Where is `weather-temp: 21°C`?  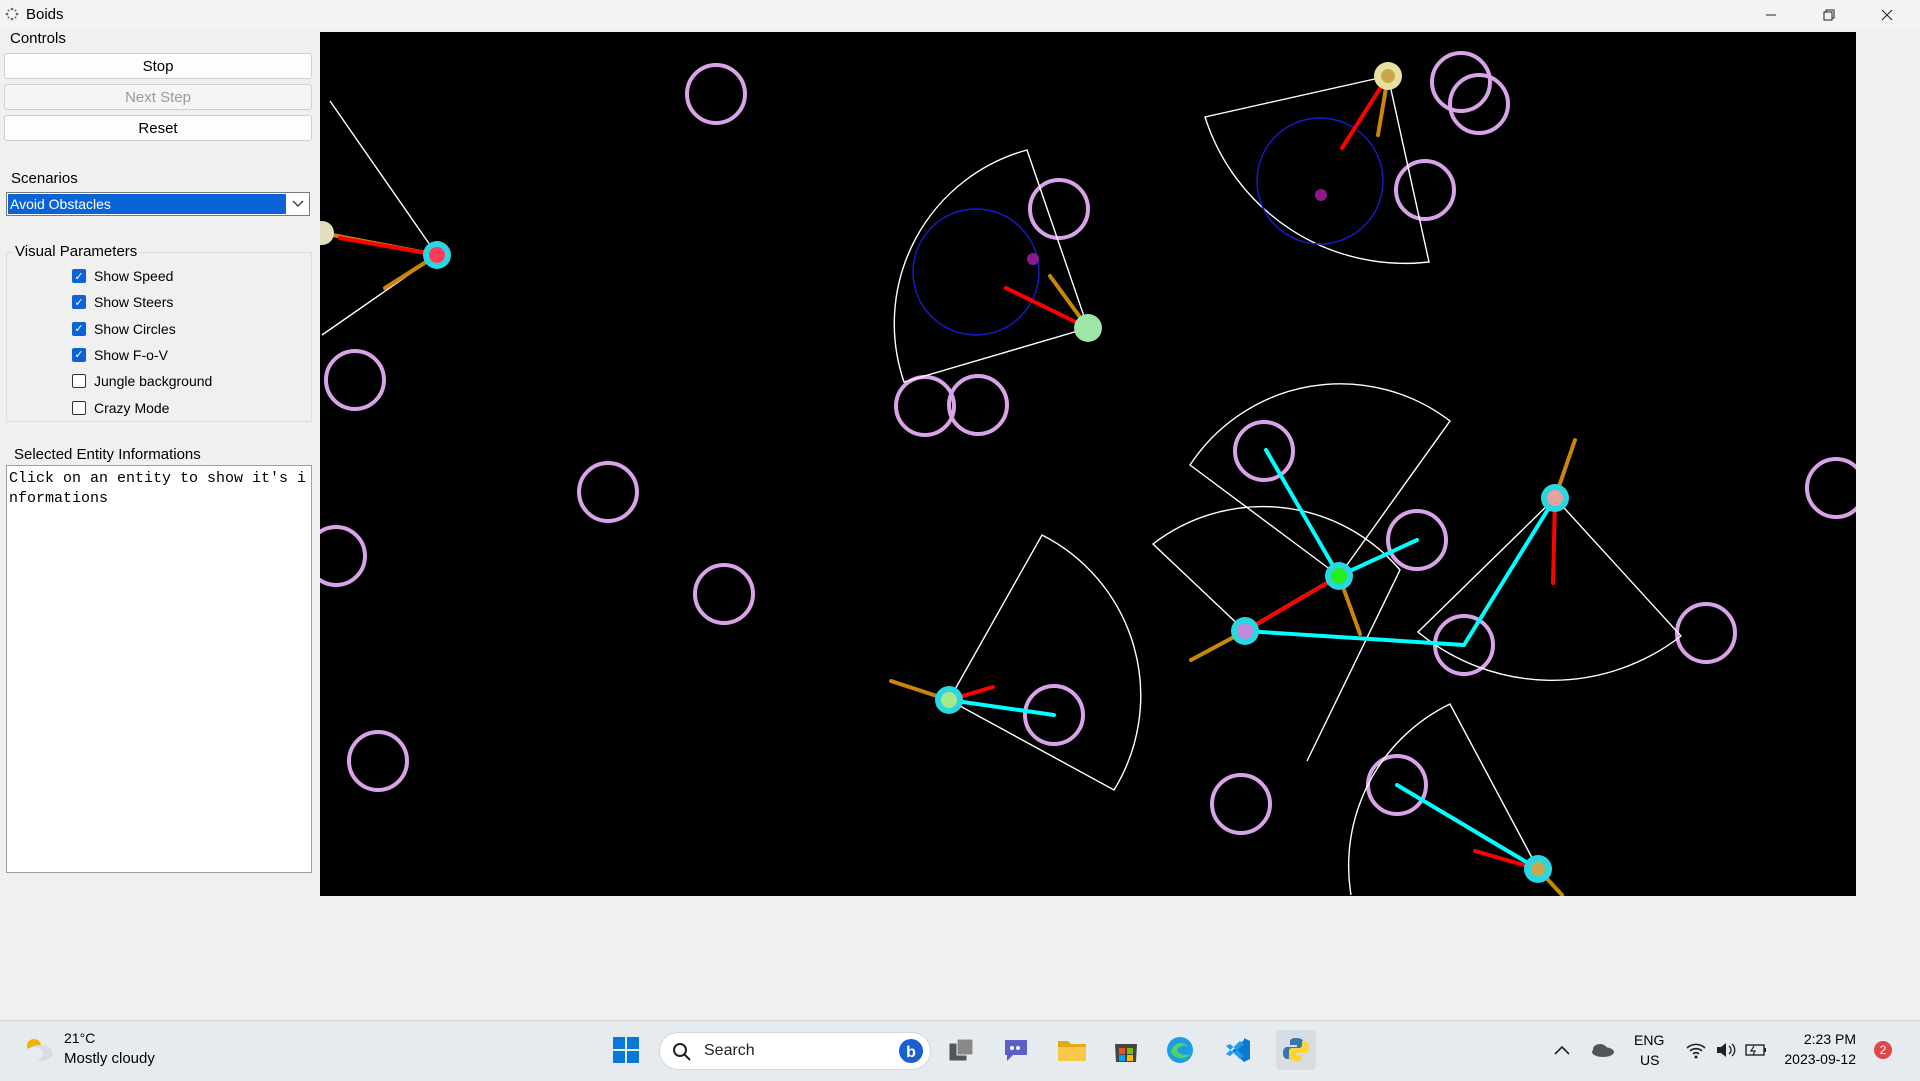 weather-temp: 21°C is located at coordinates (79, 1038).